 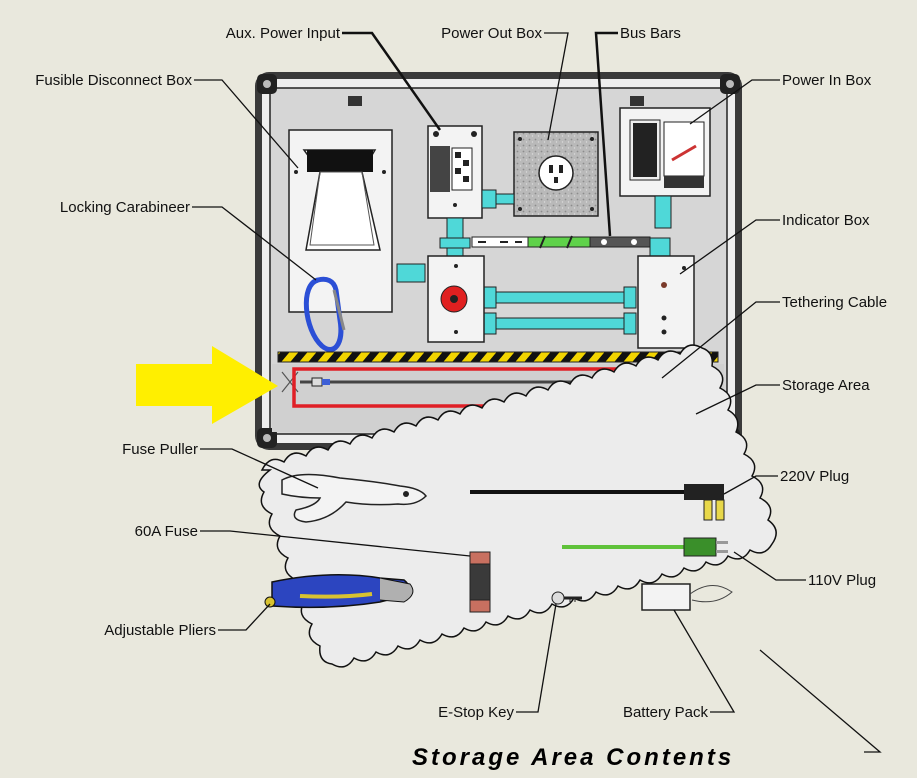 What do you see at coordinates (826, 385) in the screenshot?
I see `callout-storage-area: Storage Area` at bounding box center [826, 385].